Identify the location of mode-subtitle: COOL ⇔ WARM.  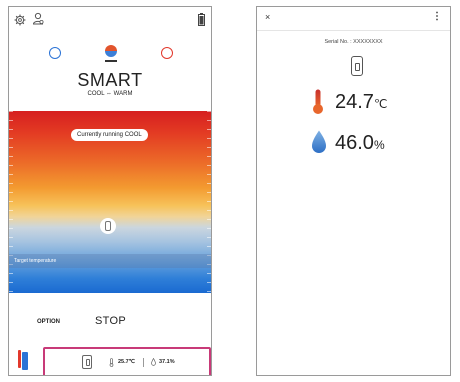
(110, 94).